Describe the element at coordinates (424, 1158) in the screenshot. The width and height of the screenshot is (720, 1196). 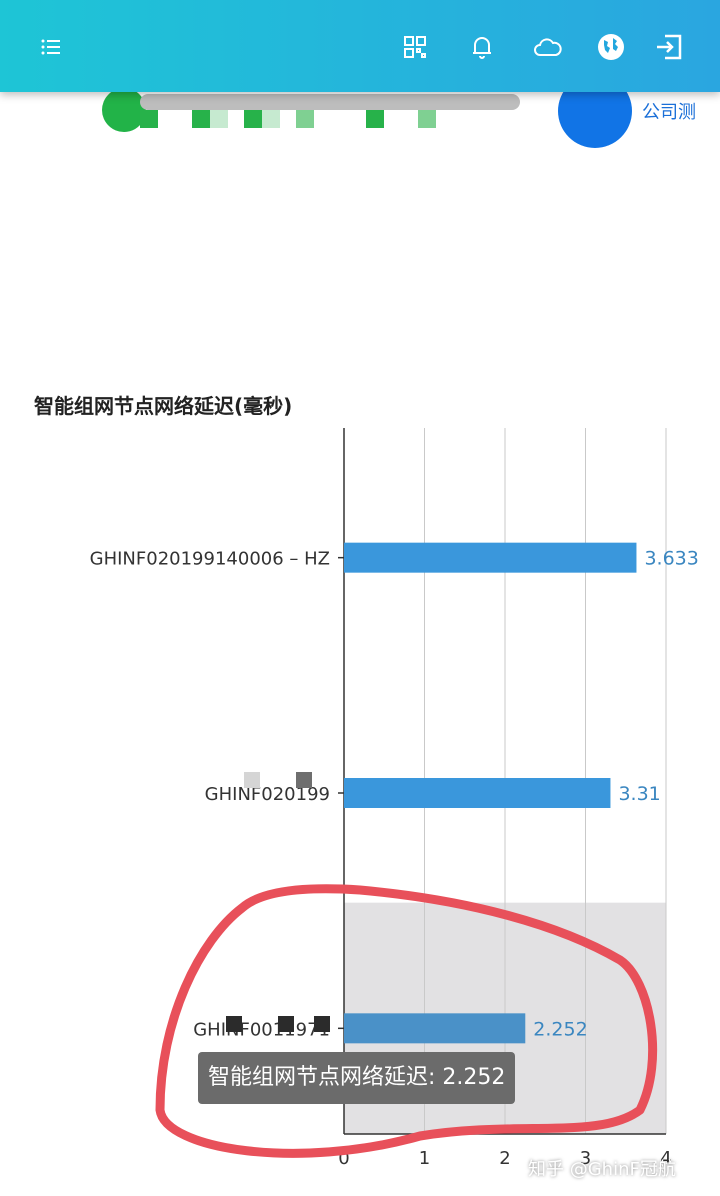
I see `x-tick-label: 1` at that location.